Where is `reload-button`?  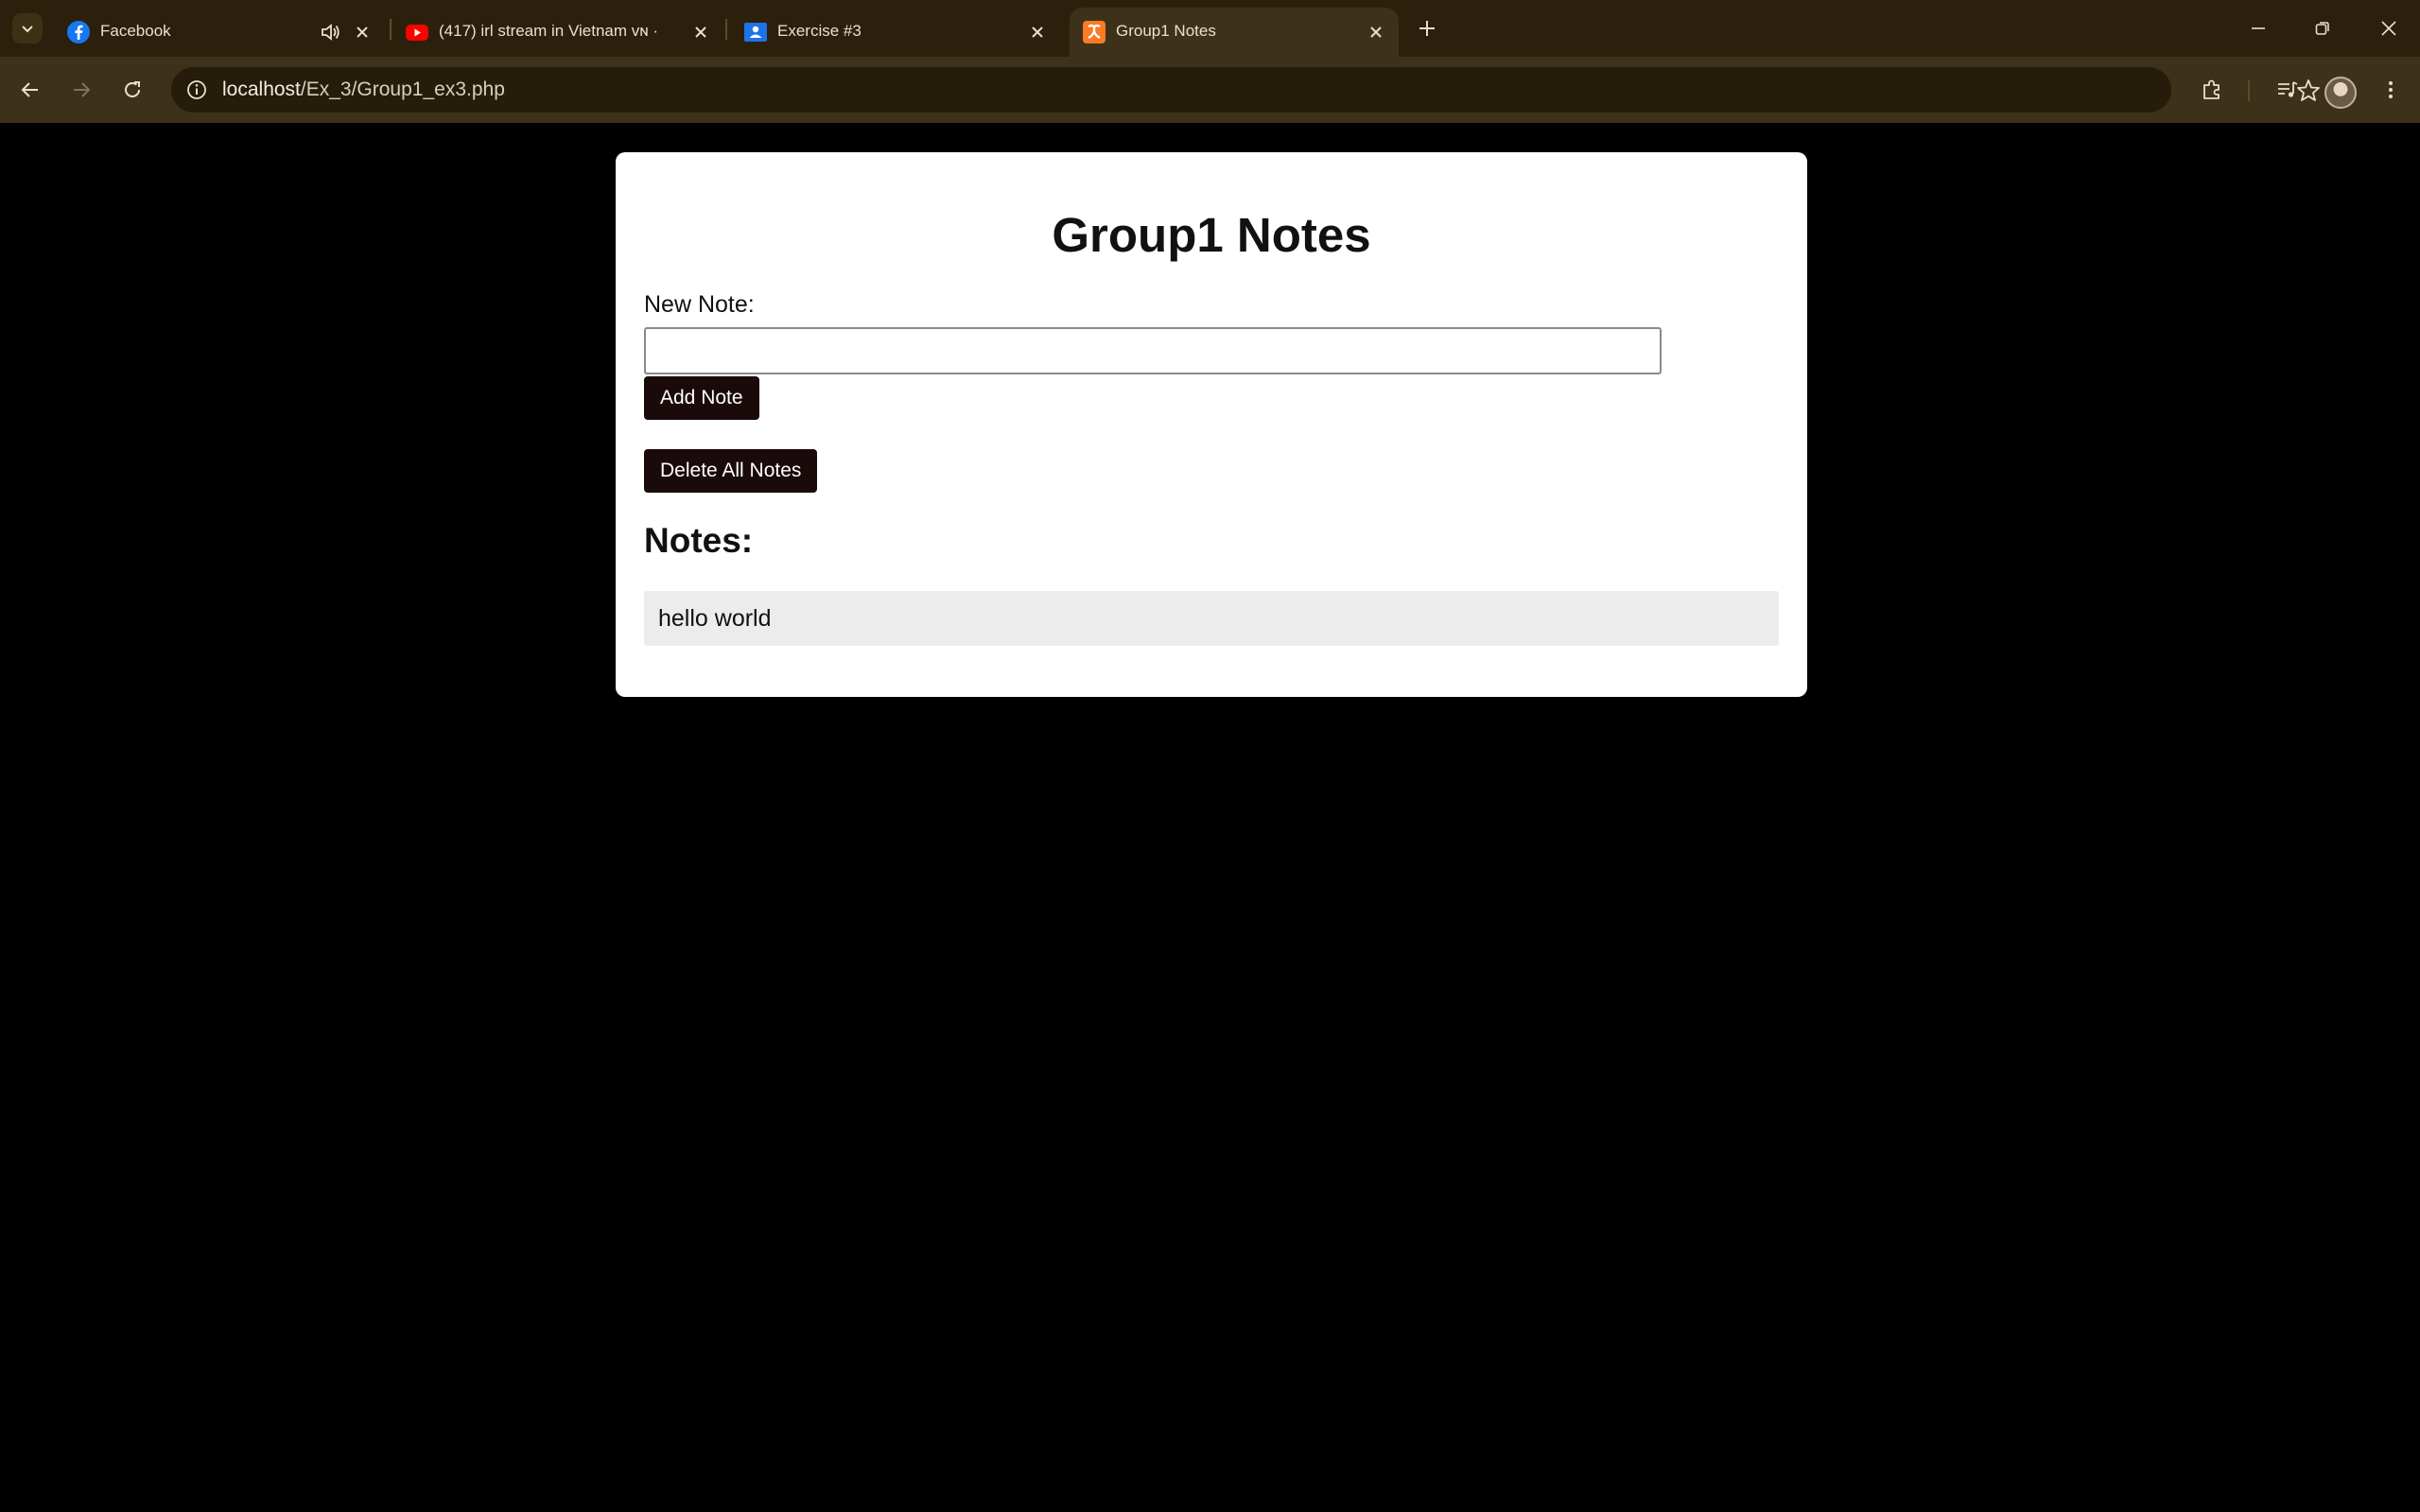 reload-button is located at coordinates (132, 90).